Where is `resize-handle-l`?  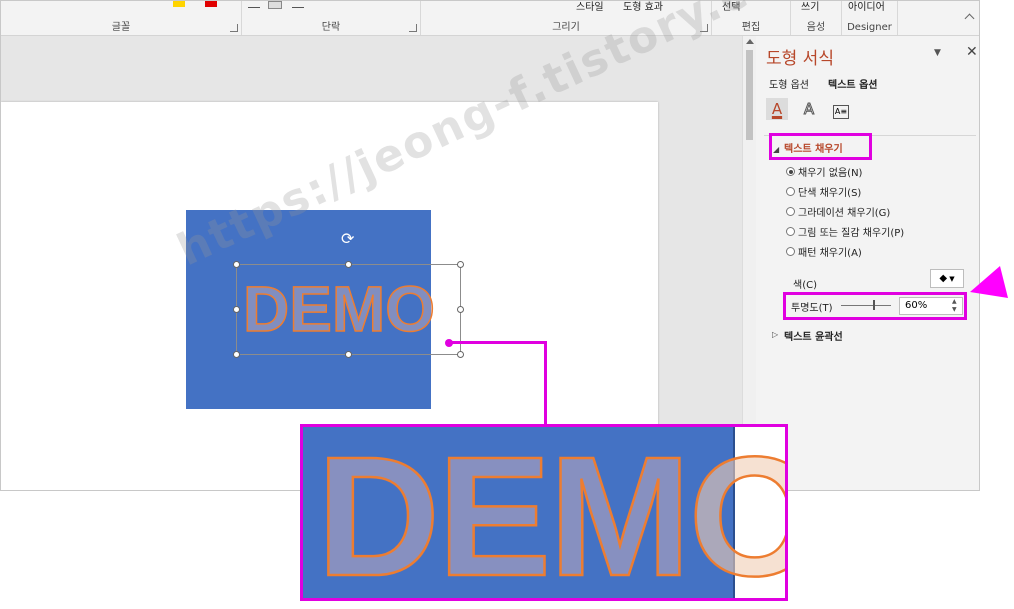
resize-handle-l is located at coordinates (236, 309).